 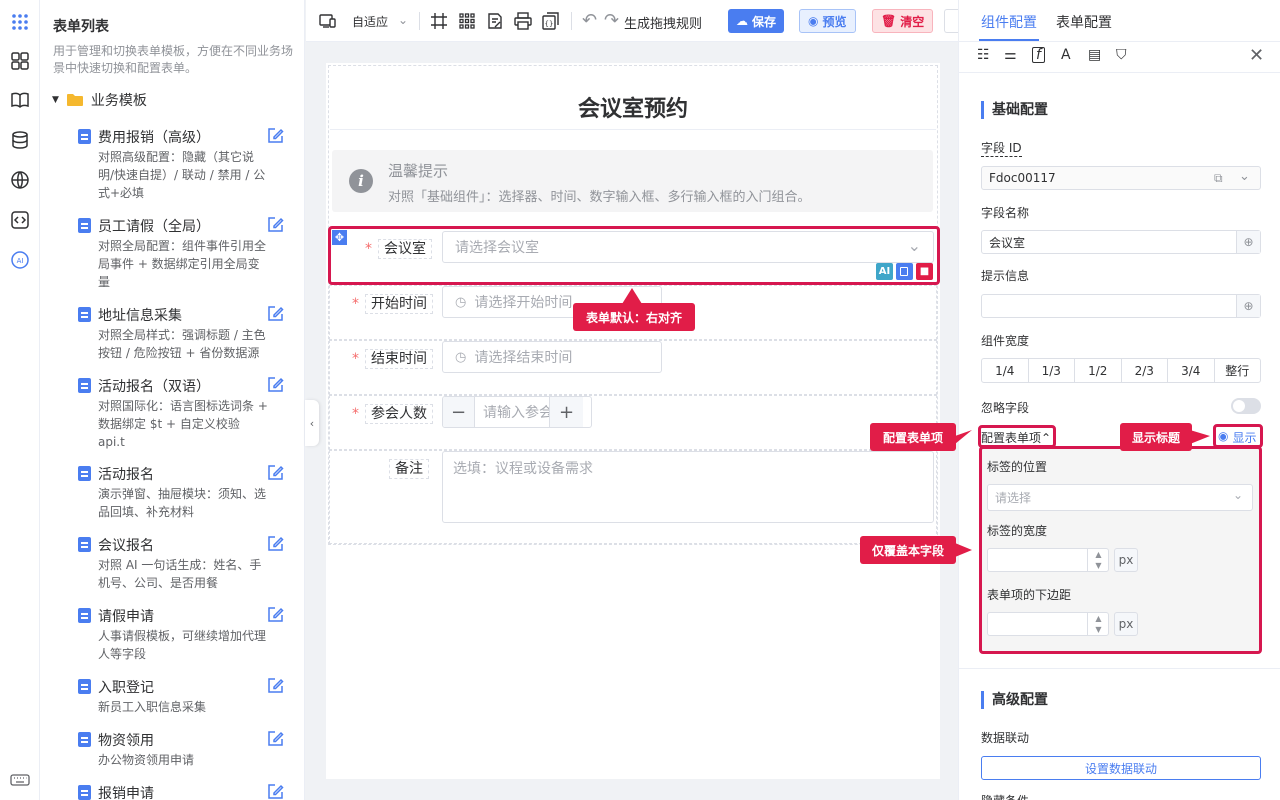 I want to click on sliders-icon: ⚌, so click(x=1010, y=55).